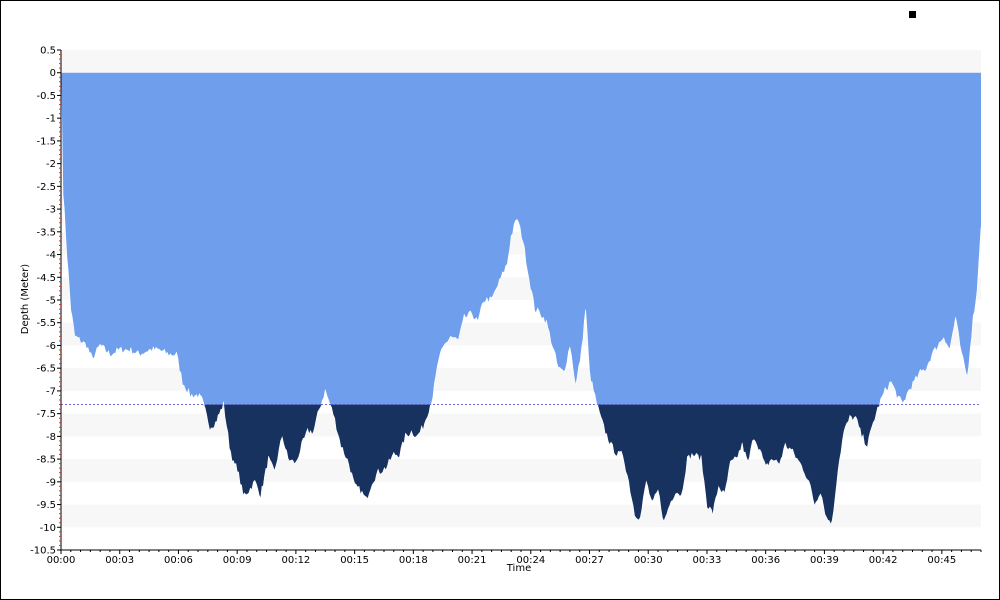  What do you see at coordinates (51, 255) in the screenshot?
I see `y-tick-label: -4` at bounding box center [51, 255].